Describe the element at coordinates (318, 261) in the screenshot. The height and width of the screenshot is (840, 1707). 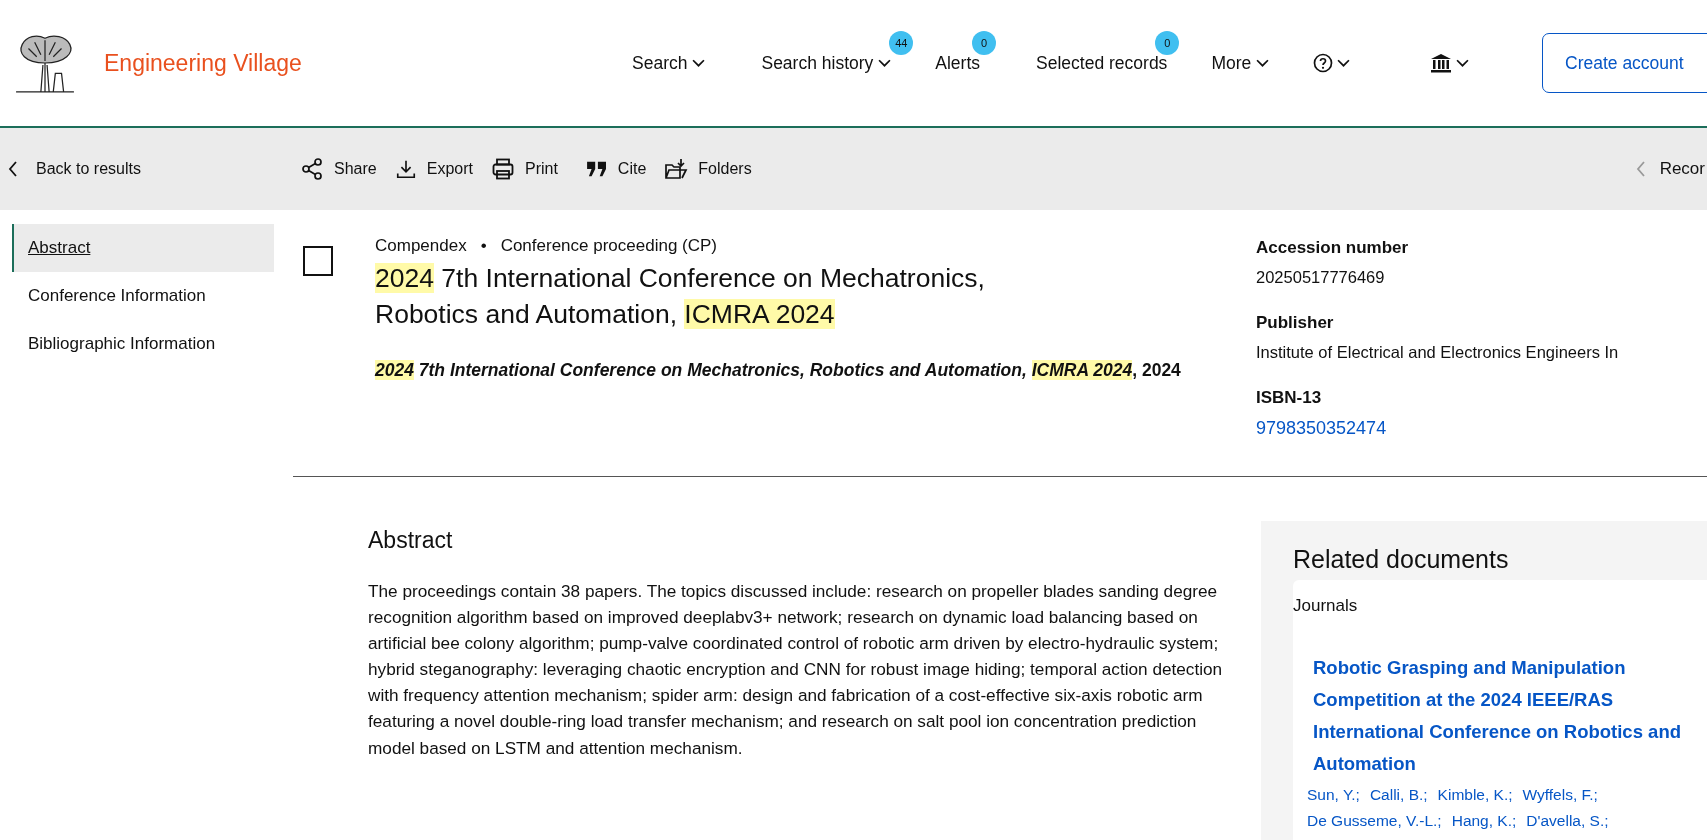
I see `record-checkbox` at that location.